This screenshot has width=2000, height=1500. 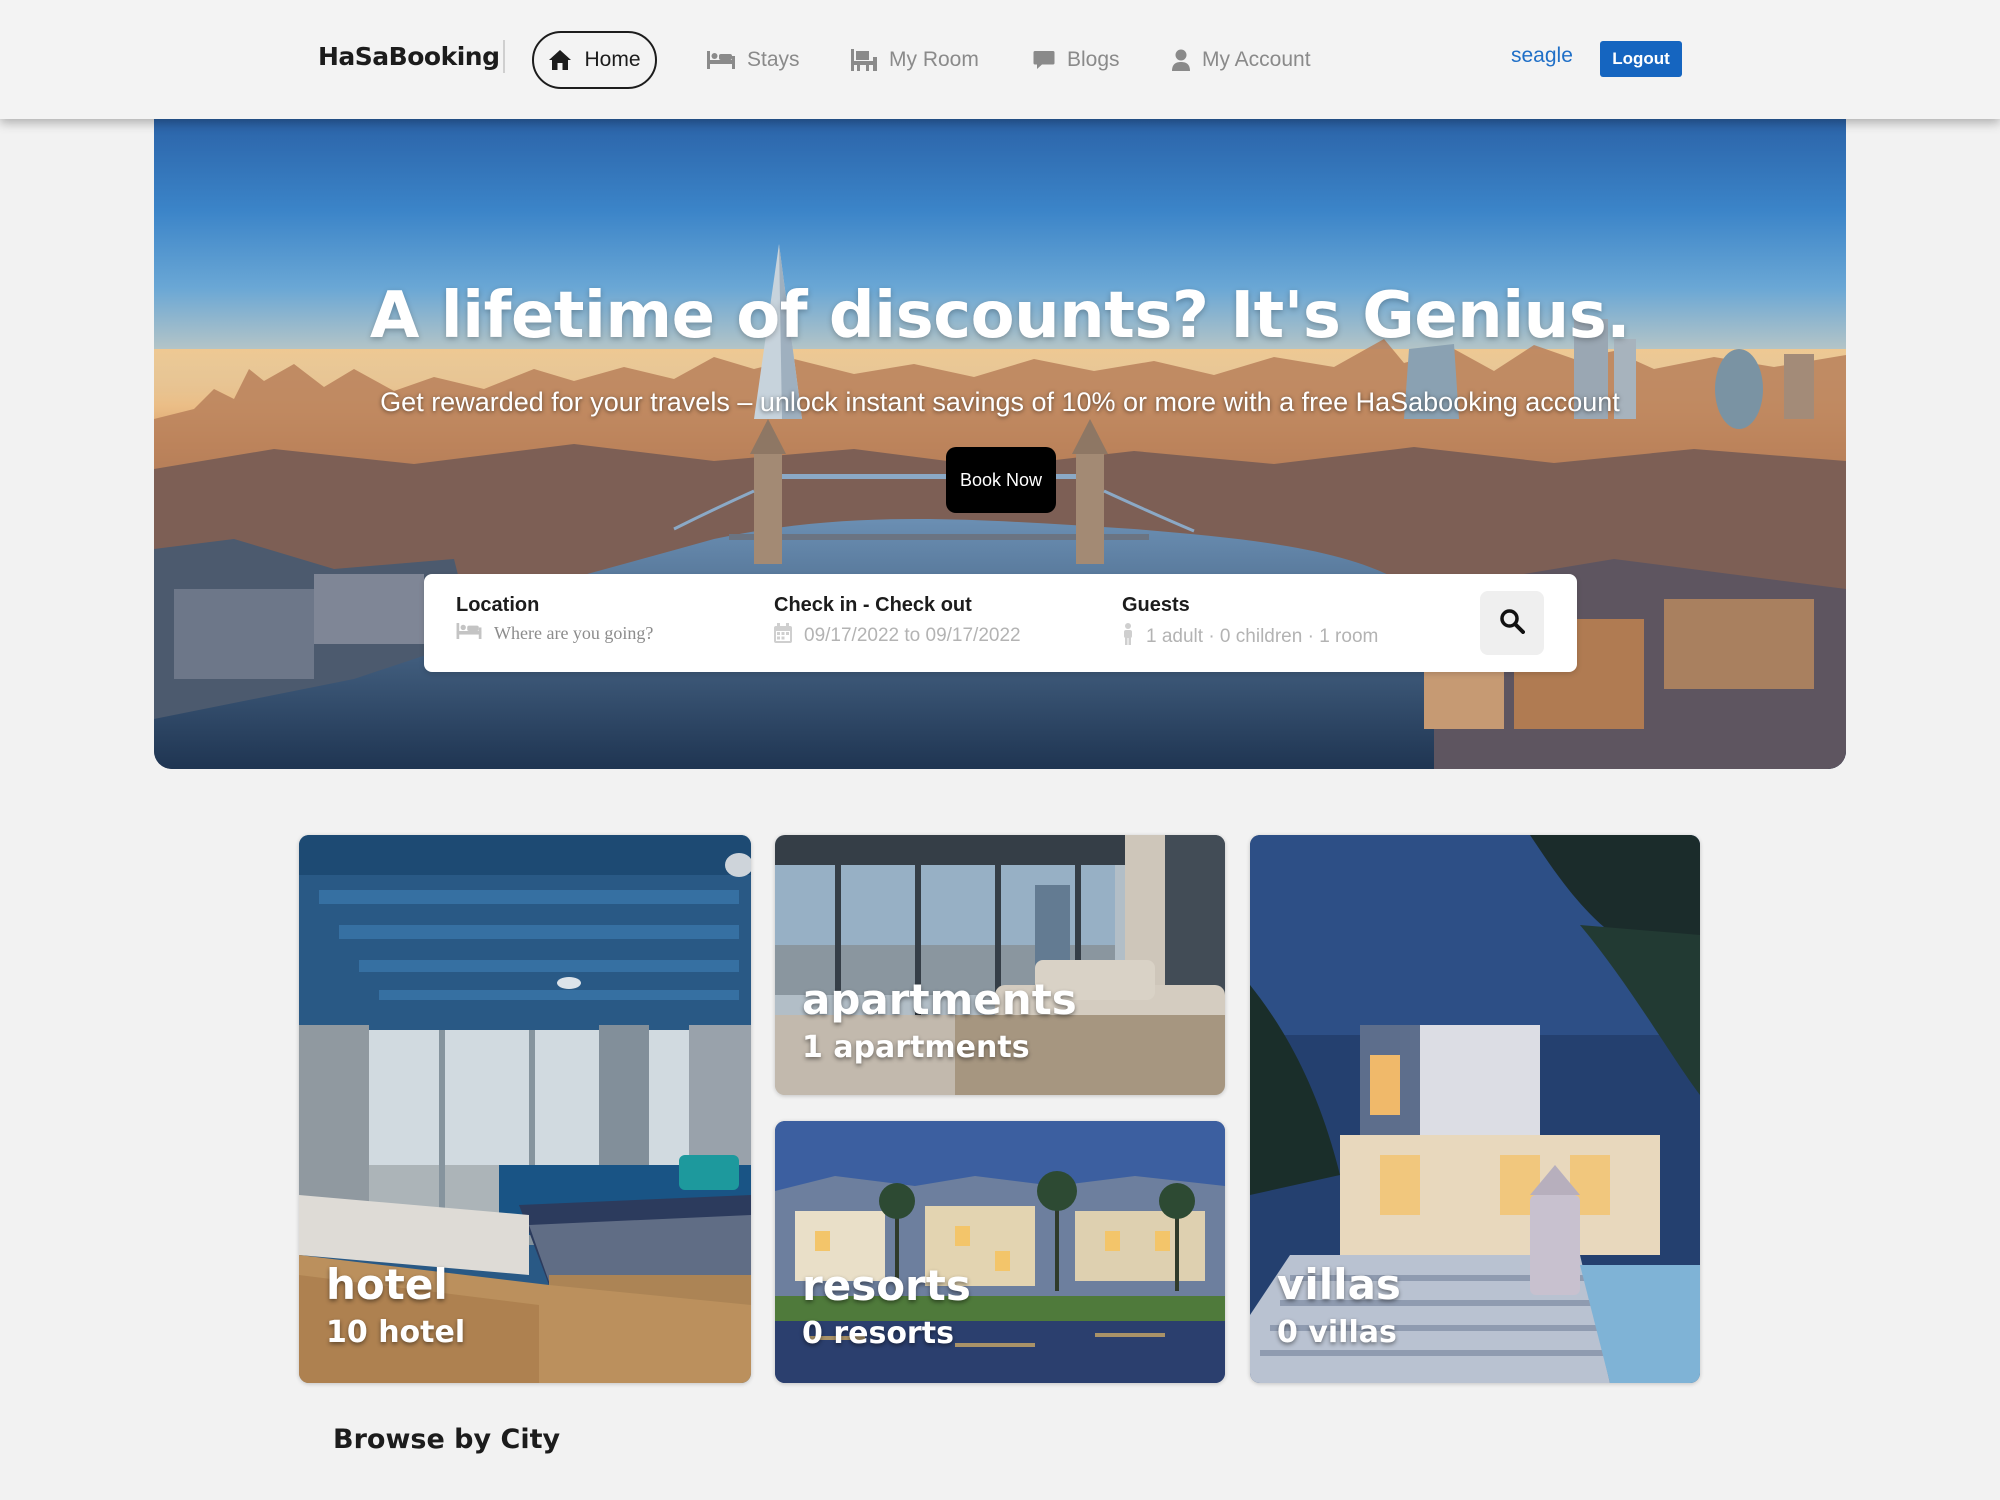 I want to click on dates-label: Check in - Check out, so click(x=873, y=605).